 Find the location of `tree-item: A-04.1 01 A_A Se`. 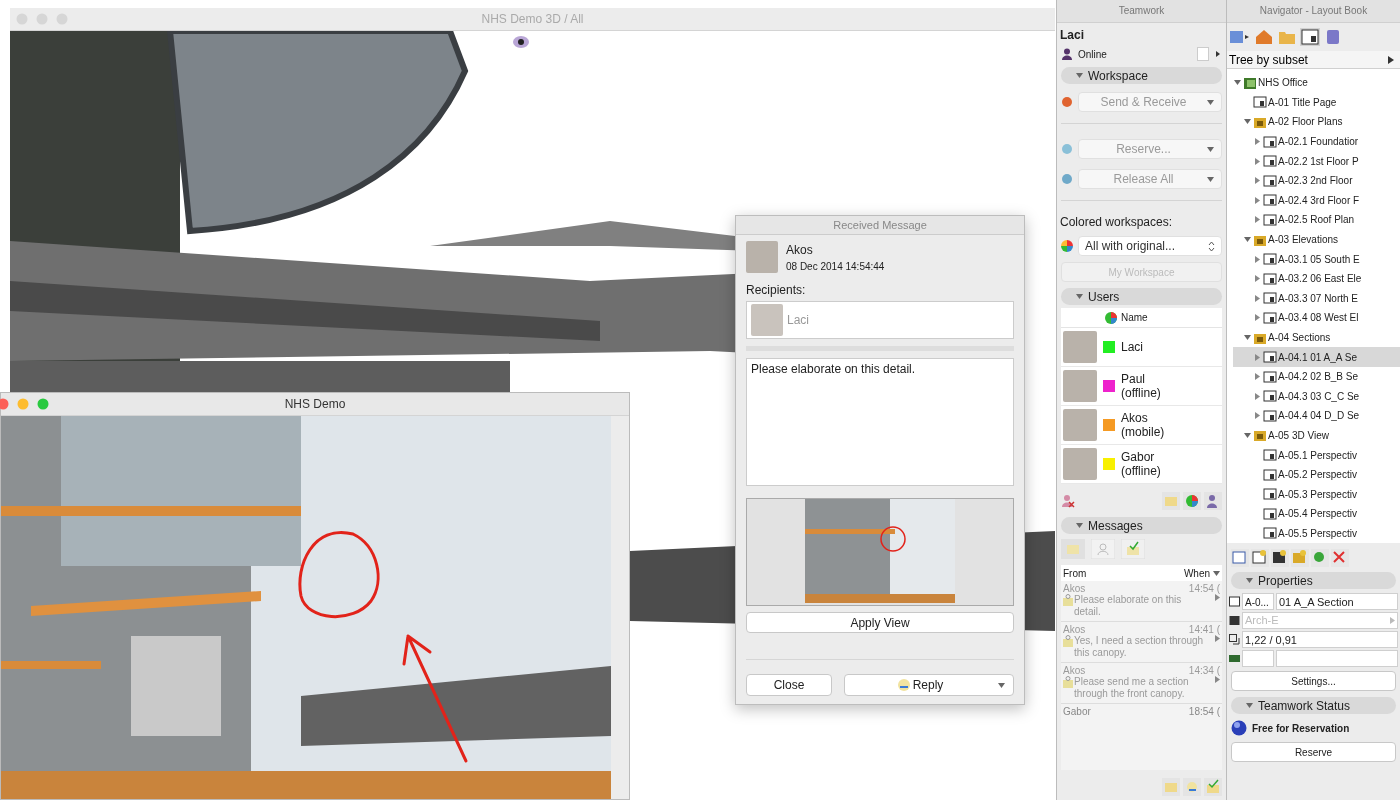

tree-item: A-04.1 01 A_A Se is located at coordinates (1316, 357).